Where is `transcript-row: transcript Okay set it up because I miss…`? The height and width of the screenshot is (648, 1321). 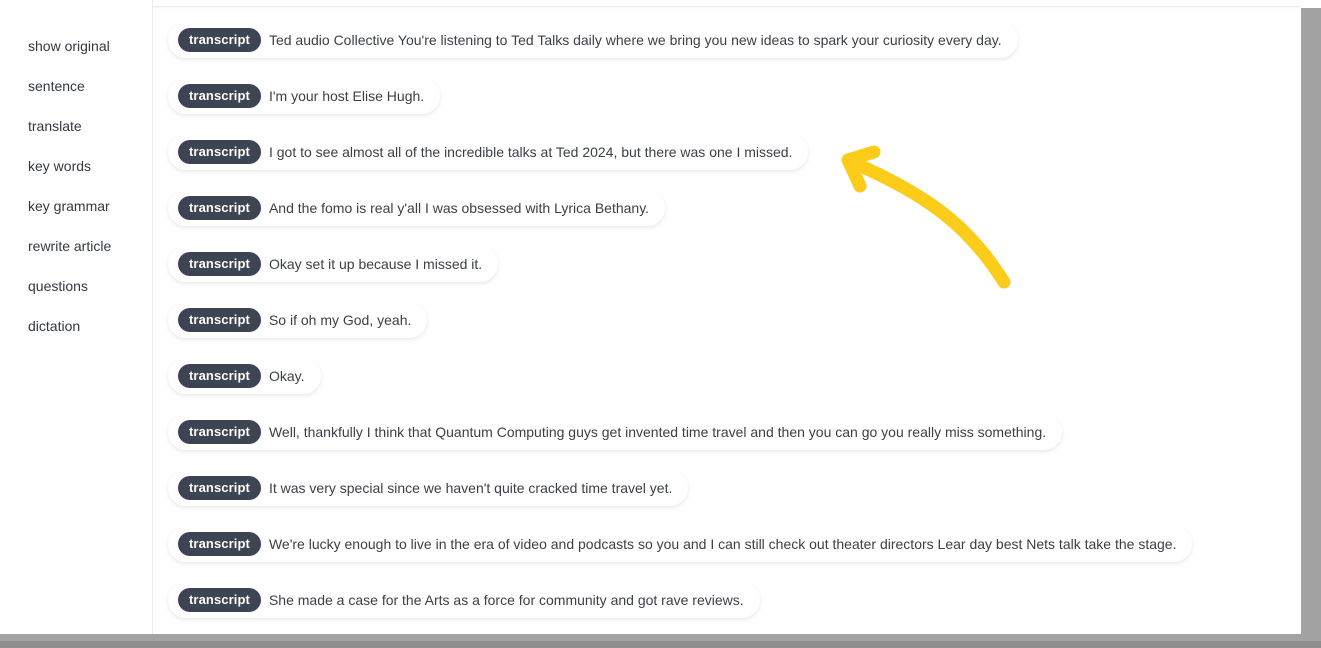 transcript-row: transcript Okay set it up because I miss… is located at coordinates (333, 264).